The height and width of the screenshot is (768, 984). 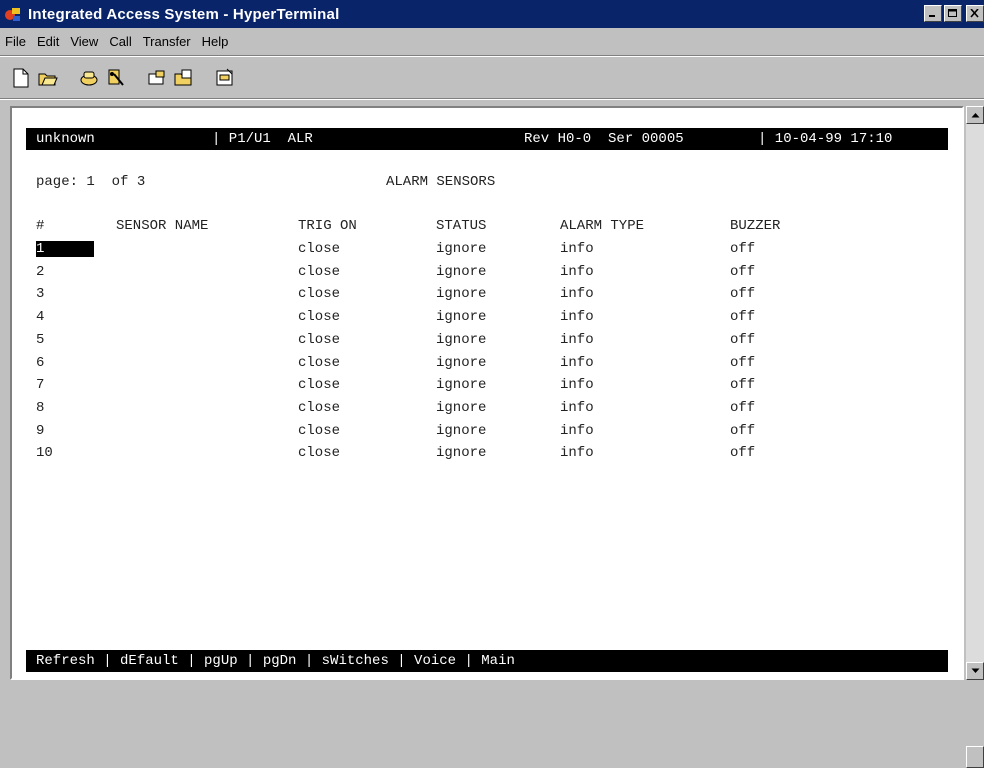 What do you see at coordinates (65, 249) in the screenshot?
I see `cursor-cell: 1` at bounding box center [65, 249].